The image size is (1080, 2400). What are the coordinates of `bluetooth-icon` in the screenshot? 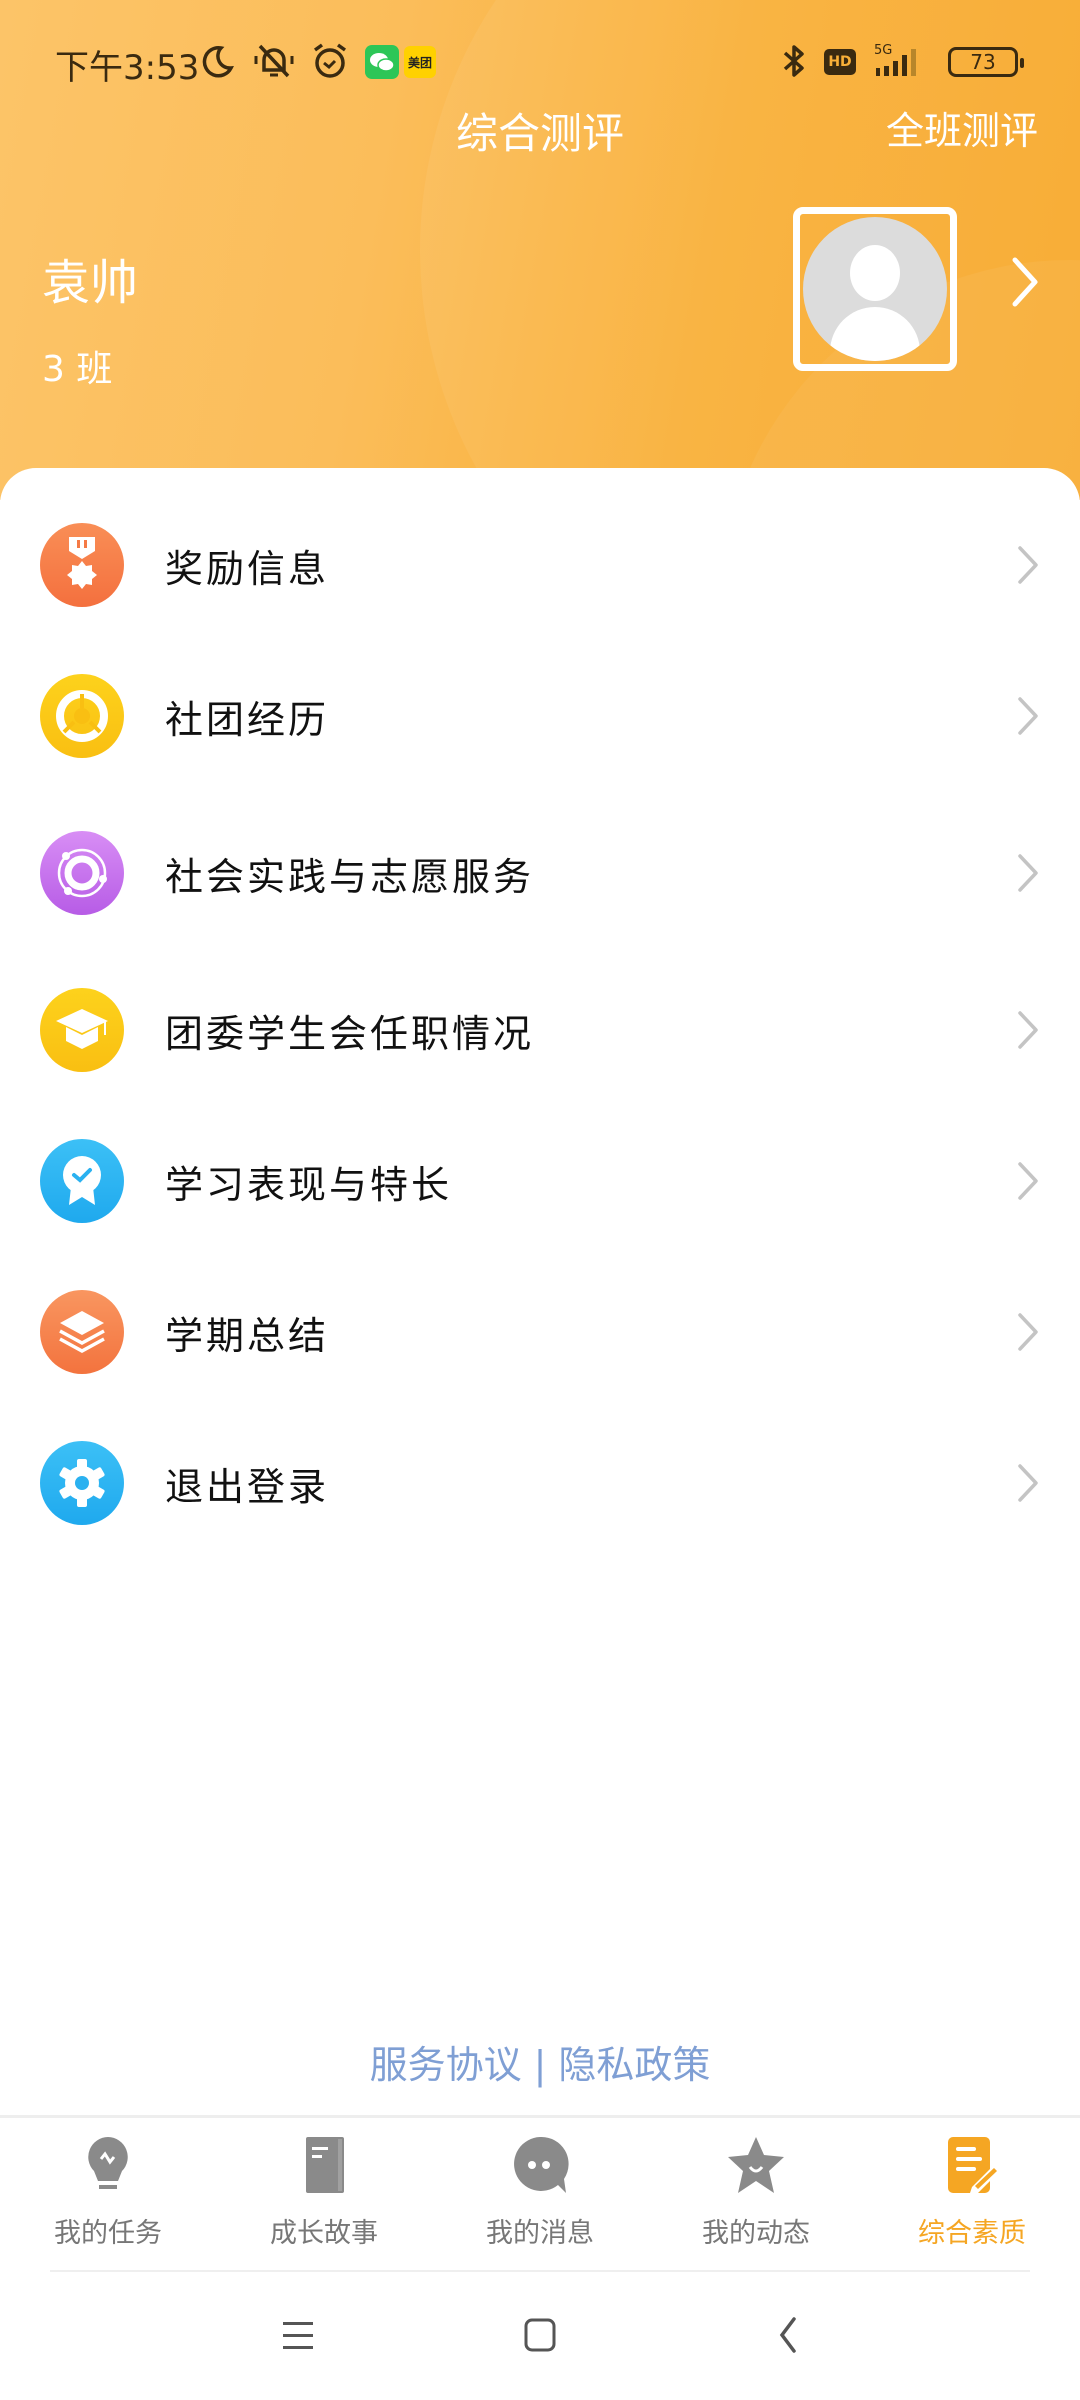 It's located at (794, 61).